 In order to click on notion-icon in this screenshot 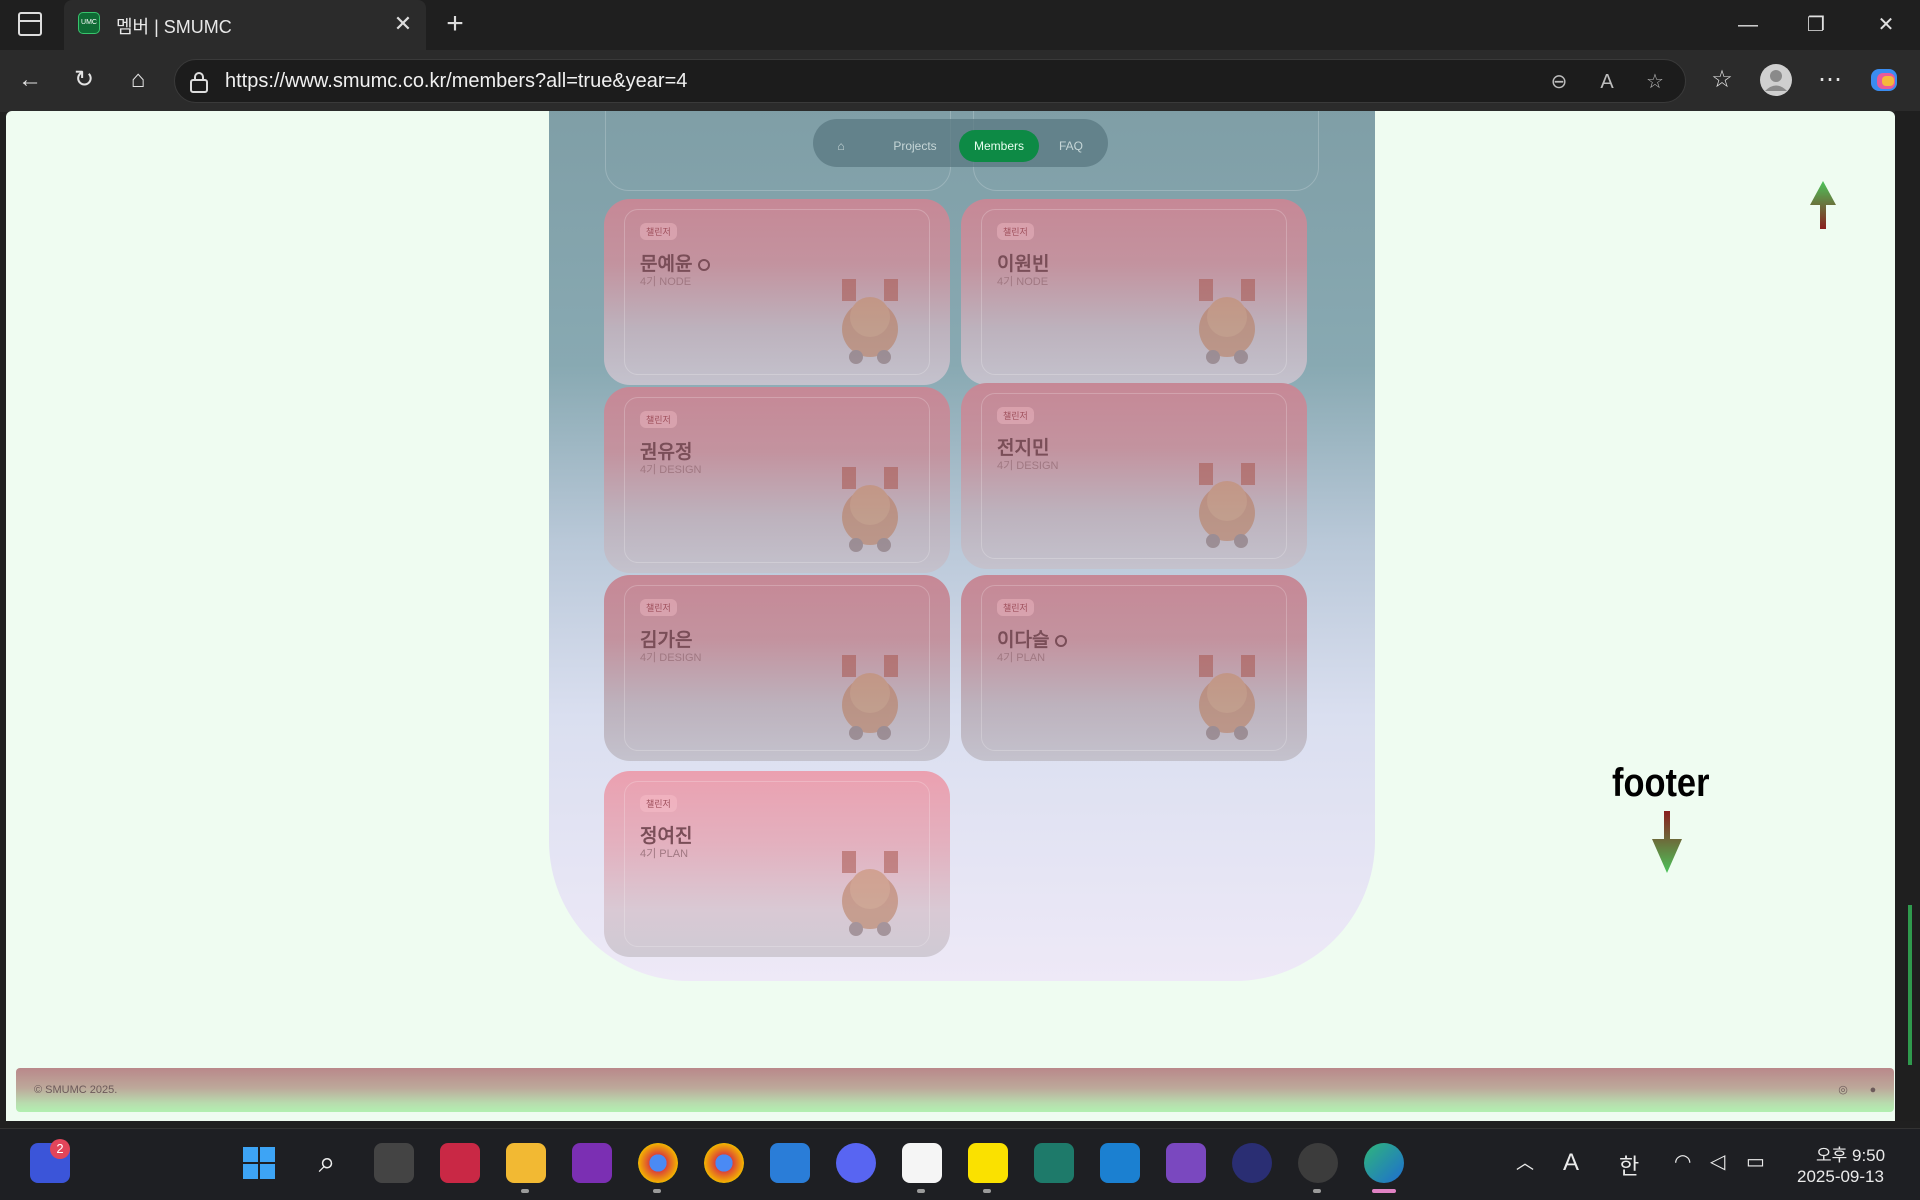, I will do `click(922, 1163)`.